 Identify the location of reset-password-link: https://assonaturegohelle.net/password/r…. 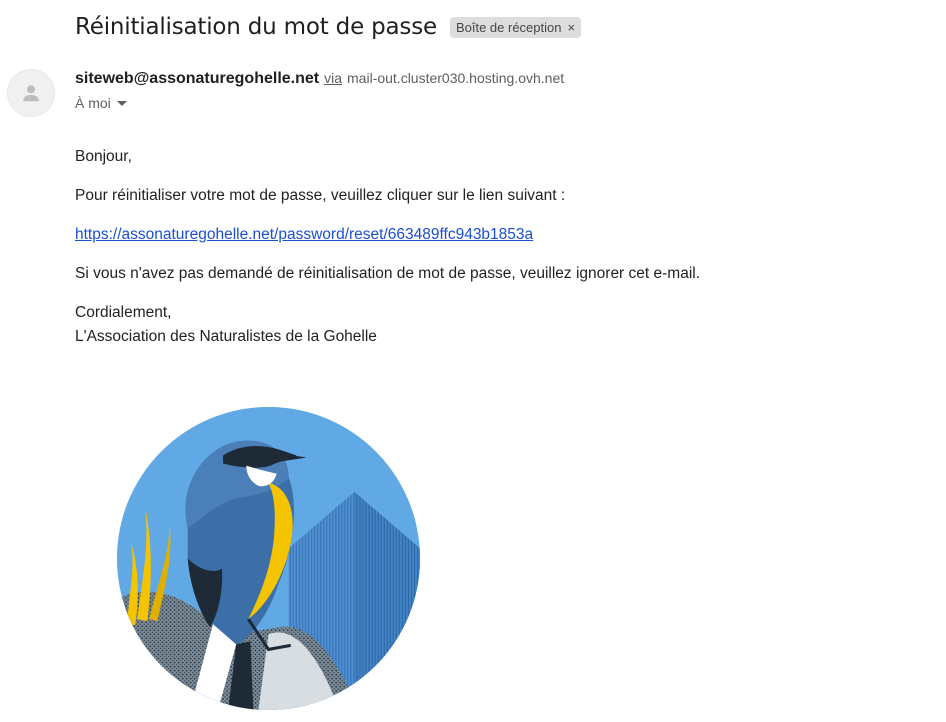
(304, 234).